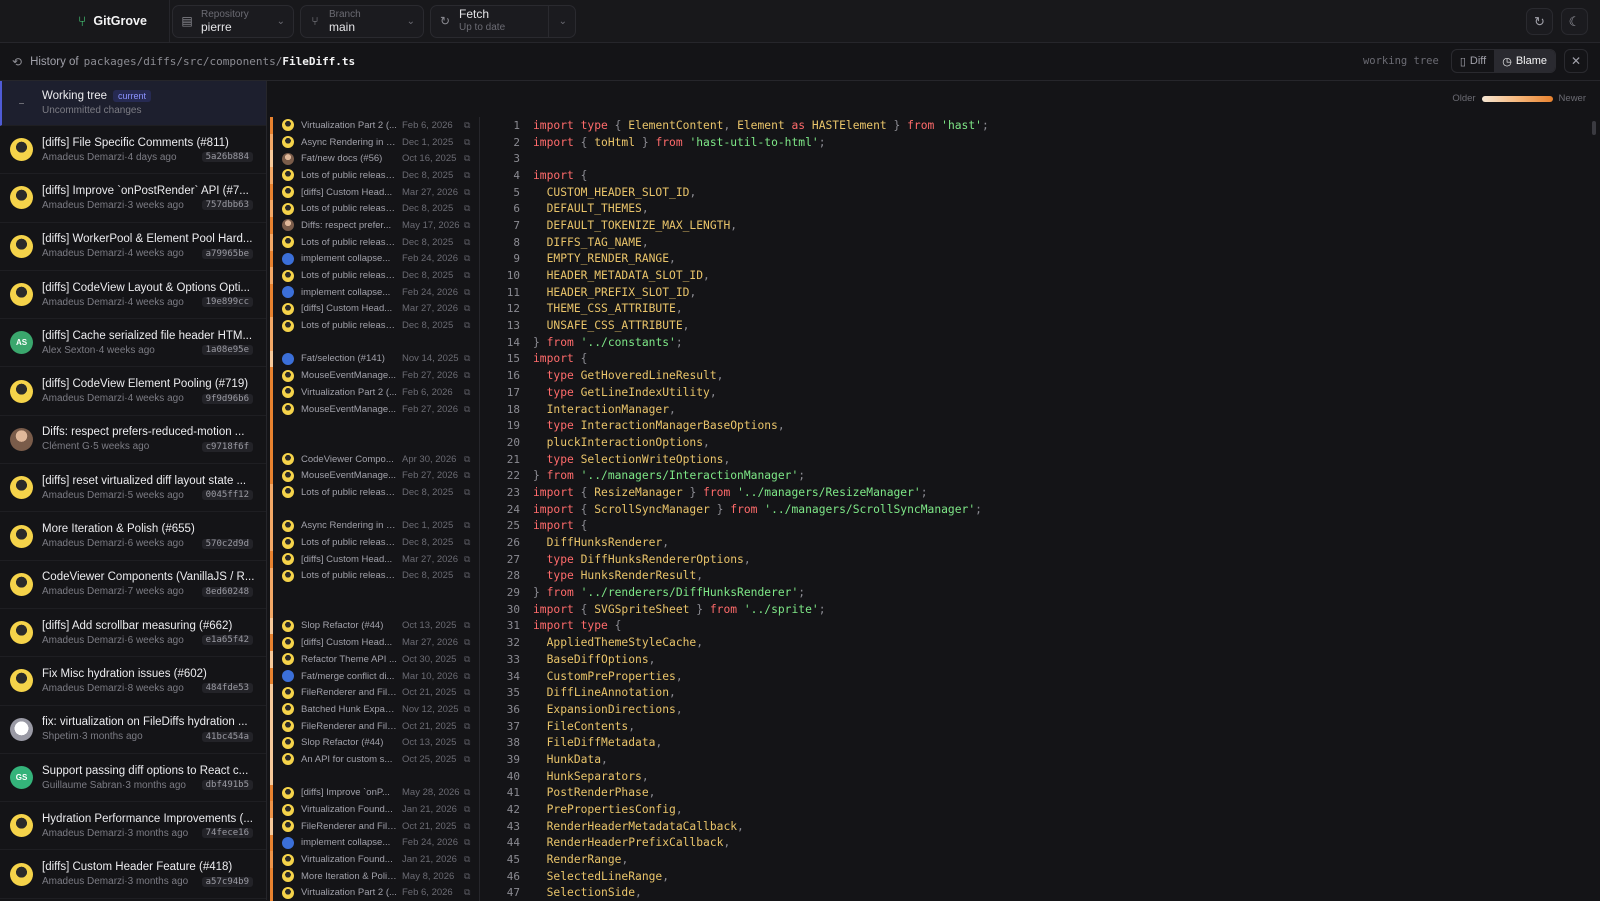  What do you see at coordinates (374, 709) in the screenshot?
I see `blame-annotation: Batched Hunk Expan... Nov 12, 2025 ⧉` at bounding box center [374, 709].